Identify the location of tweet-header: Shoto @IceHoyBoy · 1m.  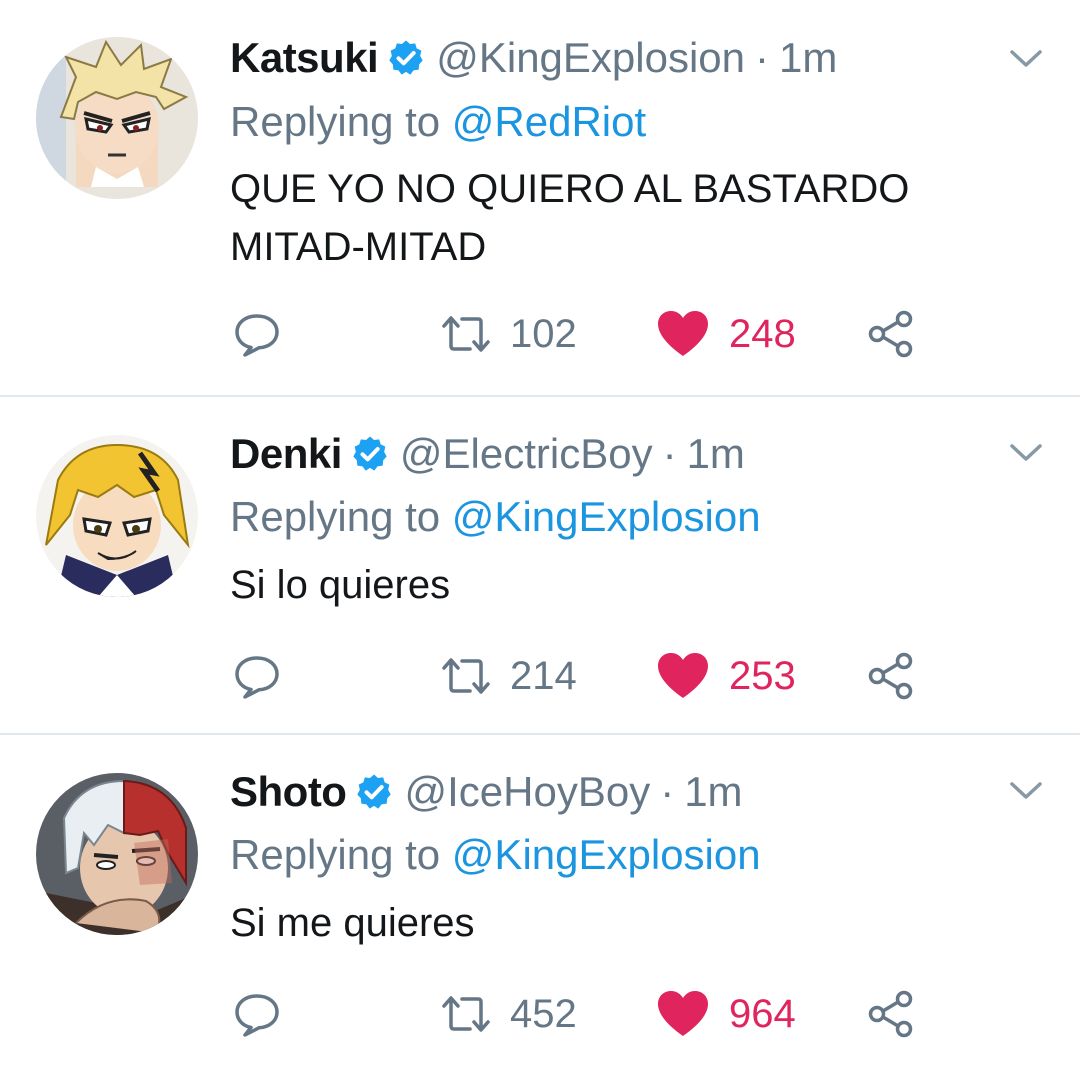
(486, 792).